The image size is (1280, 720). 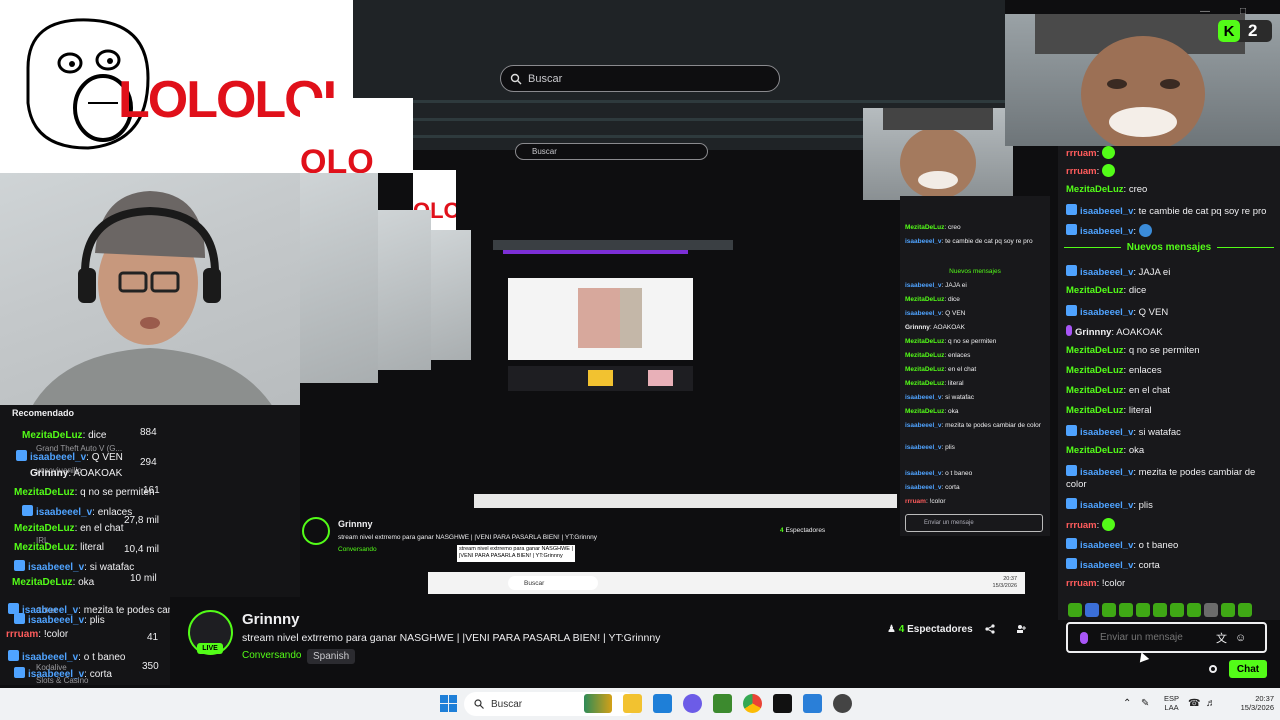 I want to click on chat-text: plis, so click(x=950, y=447).